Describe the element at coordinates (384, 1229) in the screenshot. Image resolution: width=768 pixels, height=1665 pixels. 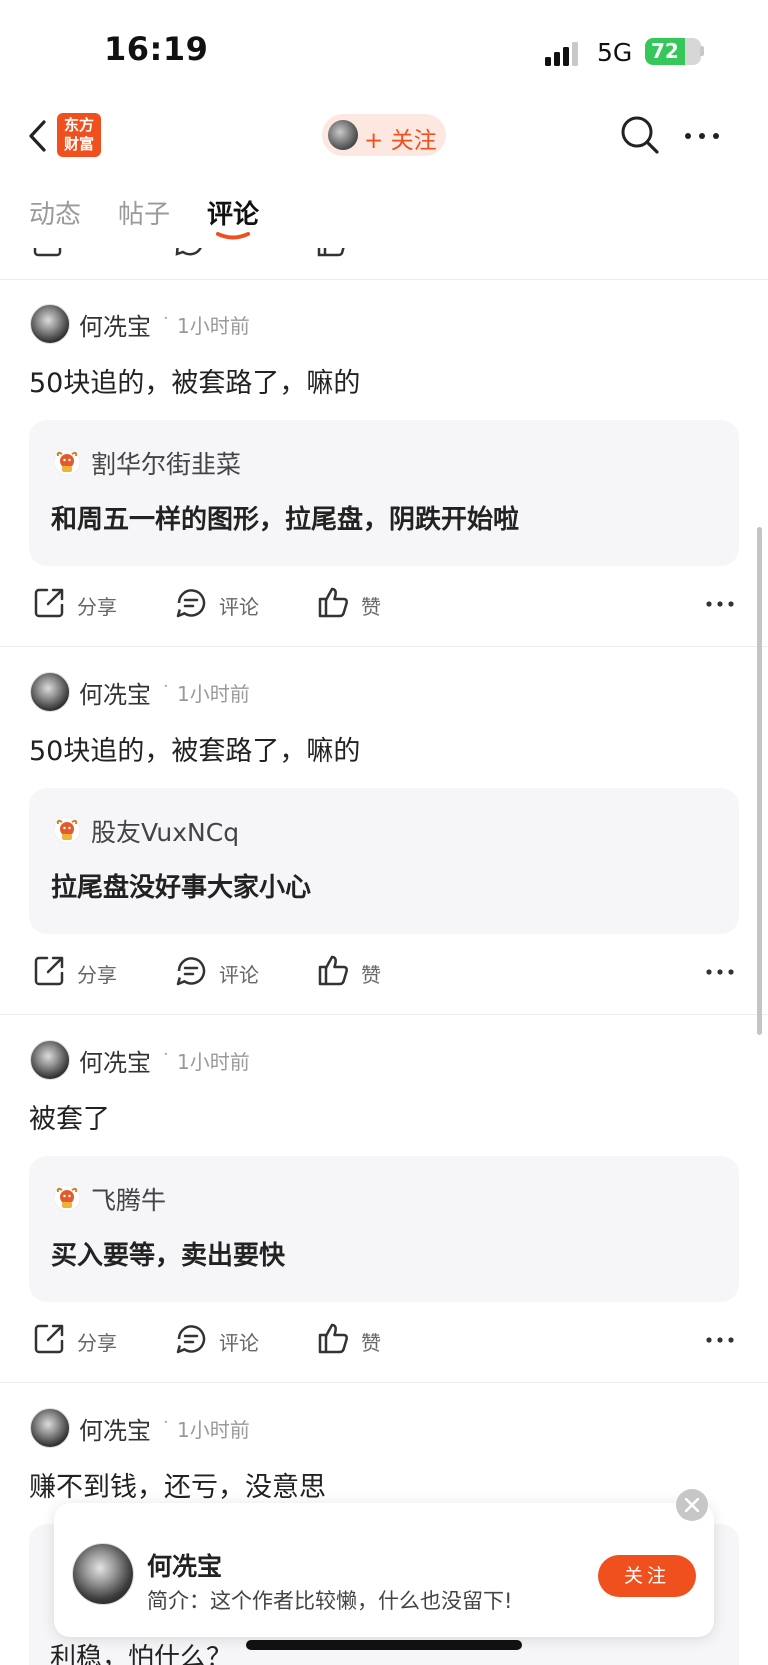
I see `quoted-post: 飞腾牛 买入要等，卖出要快` at that location.